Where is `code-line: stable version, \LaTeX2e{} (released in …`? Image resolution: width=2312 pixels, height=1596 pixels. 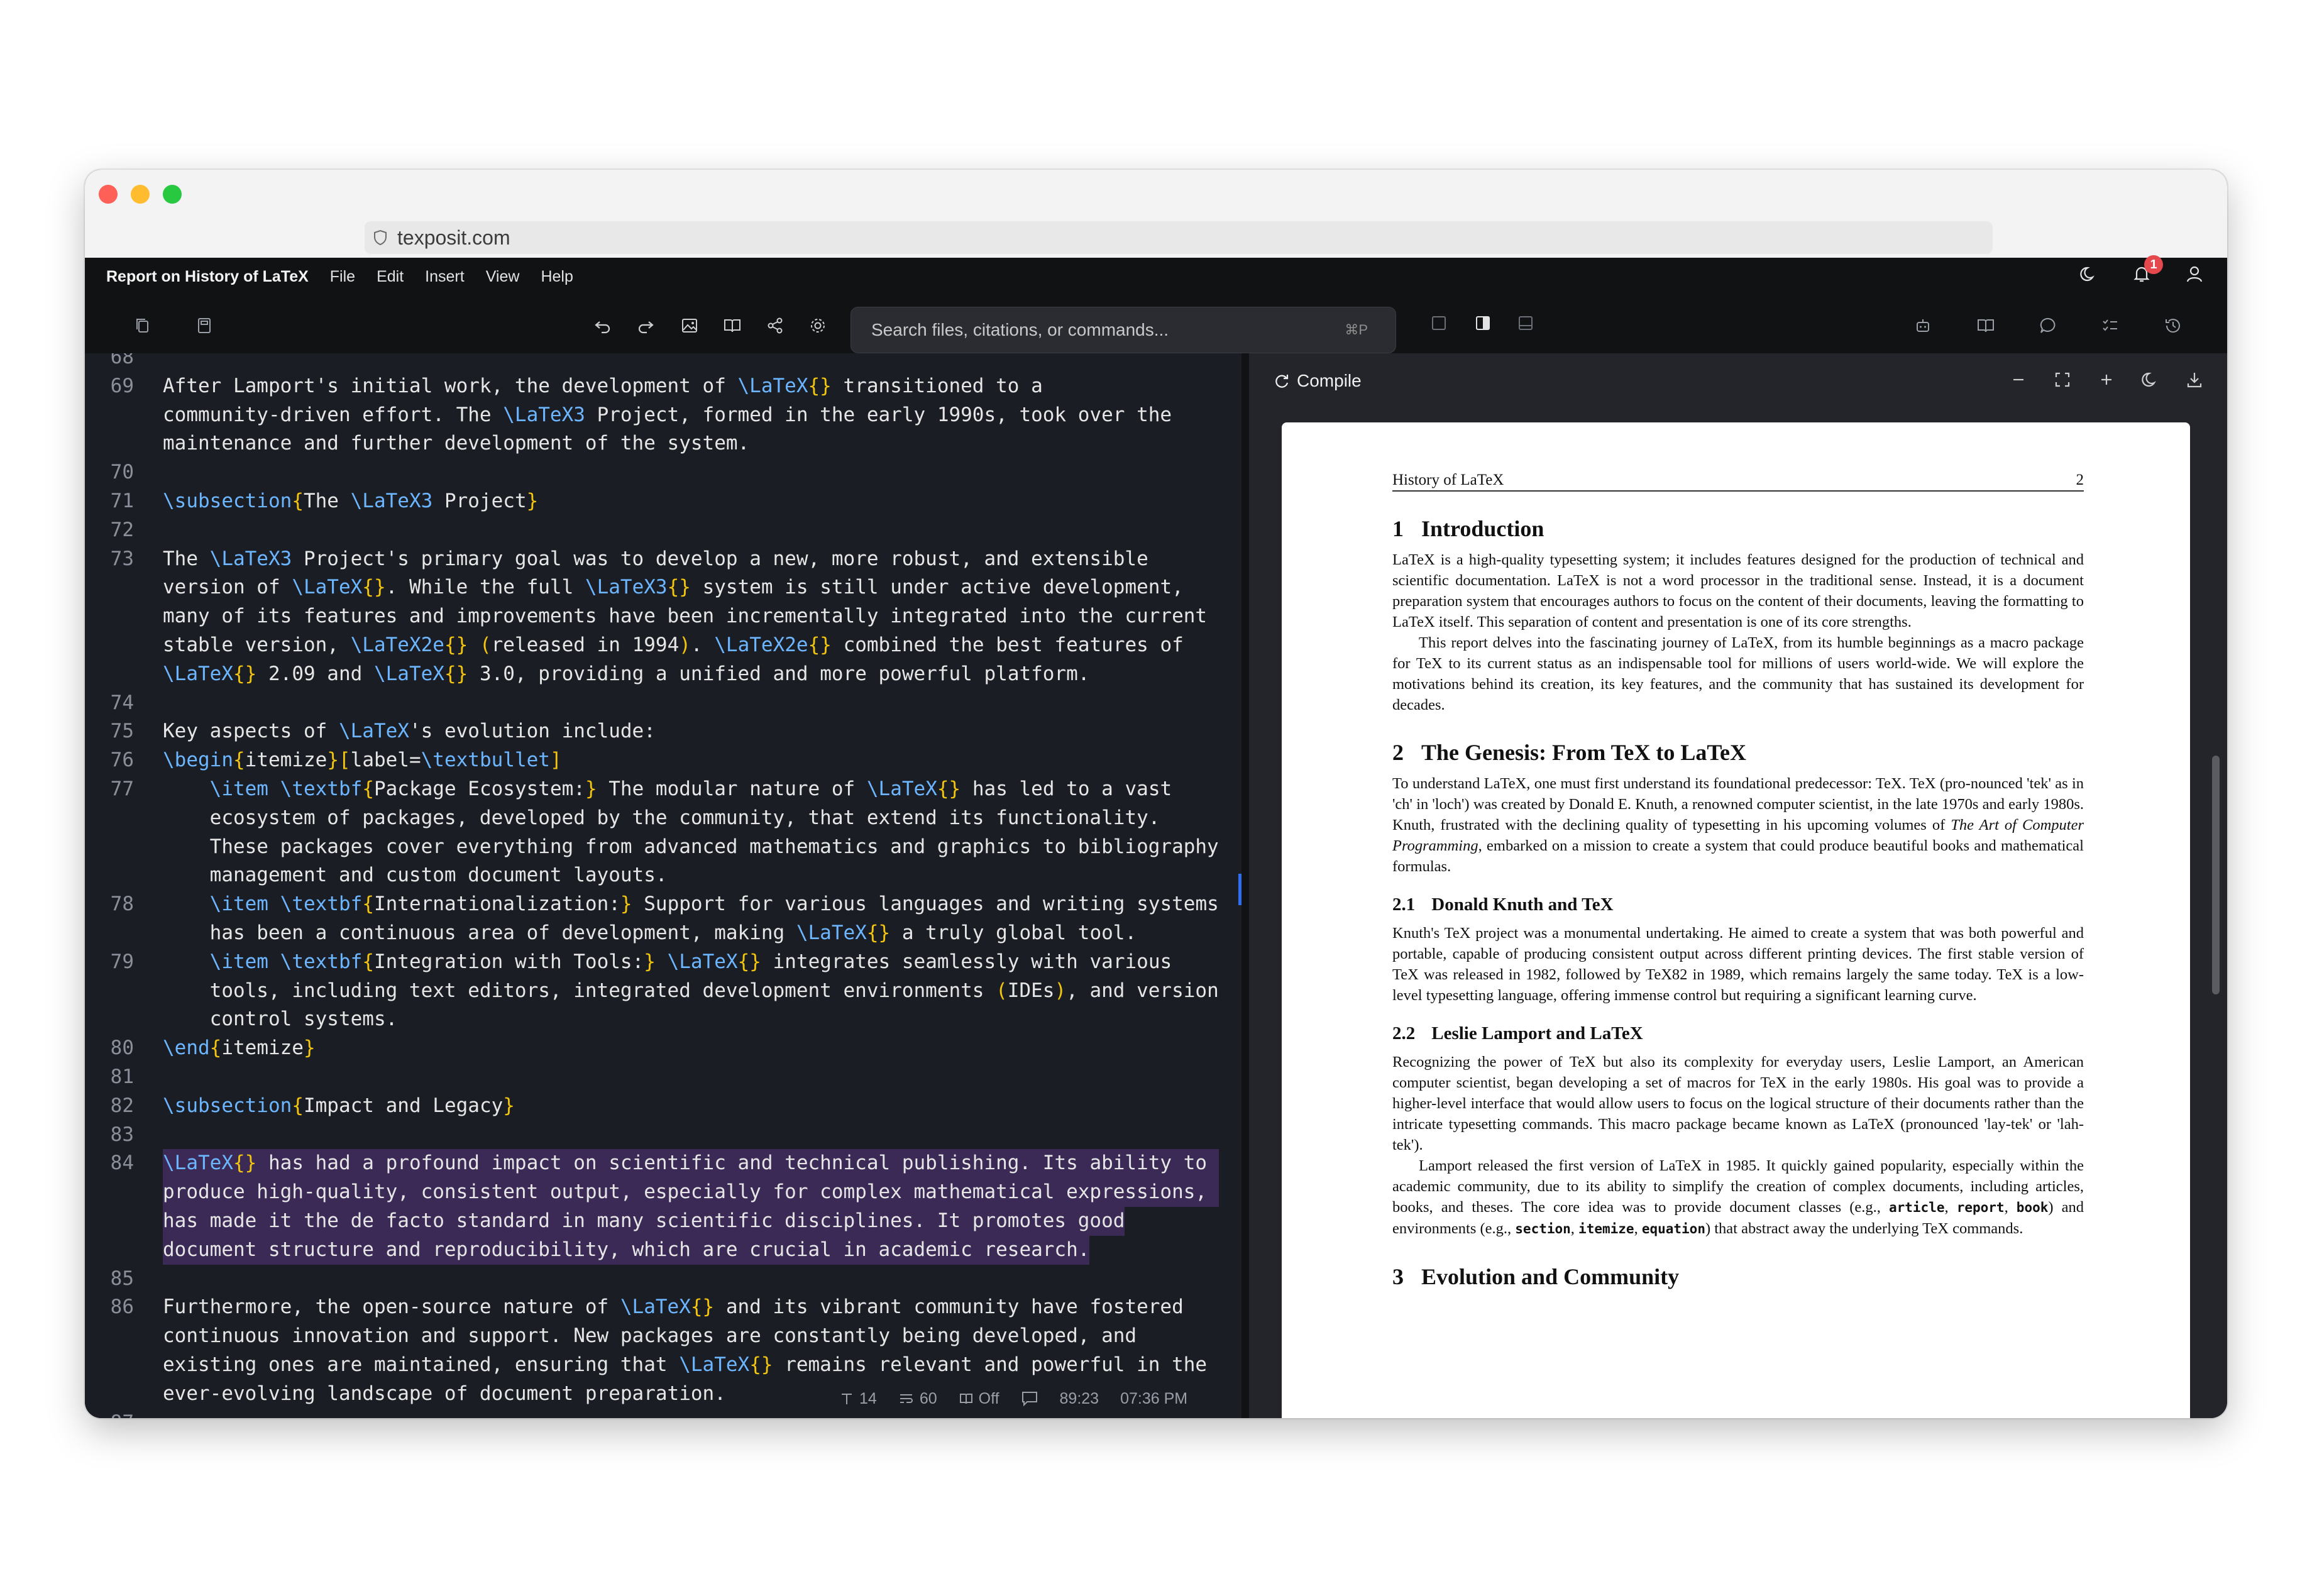 code-line: stable version, \LaTeX2e{} (released in … is located at coordinates (674, 645).